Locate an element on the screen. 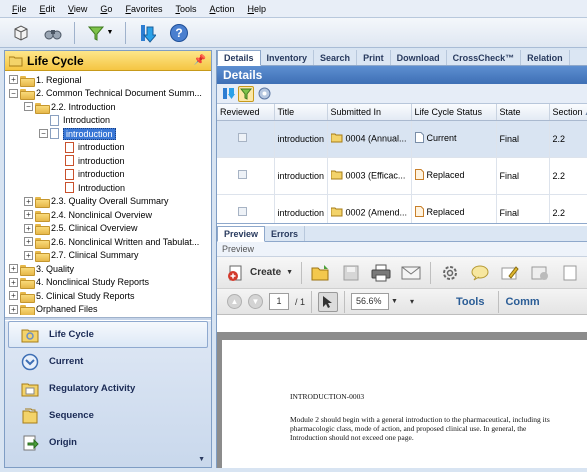 The image size is (587, 472). create-button: Create ▼ is located at coordinates (260, 273).